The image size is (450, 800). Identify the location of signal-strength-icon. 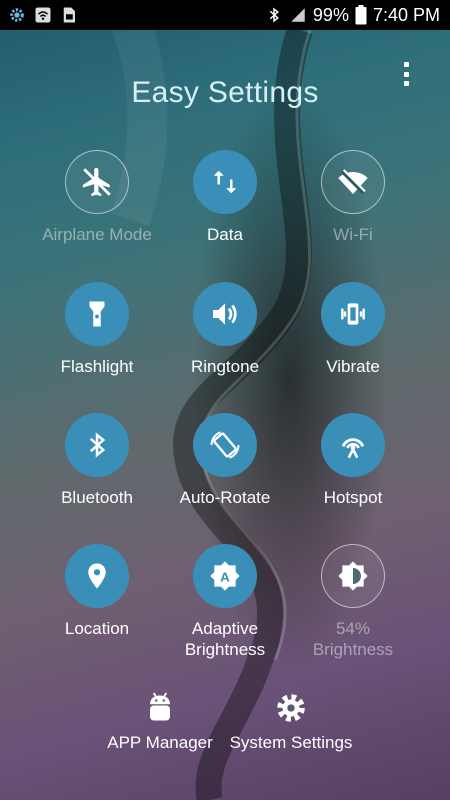
(298, 15).